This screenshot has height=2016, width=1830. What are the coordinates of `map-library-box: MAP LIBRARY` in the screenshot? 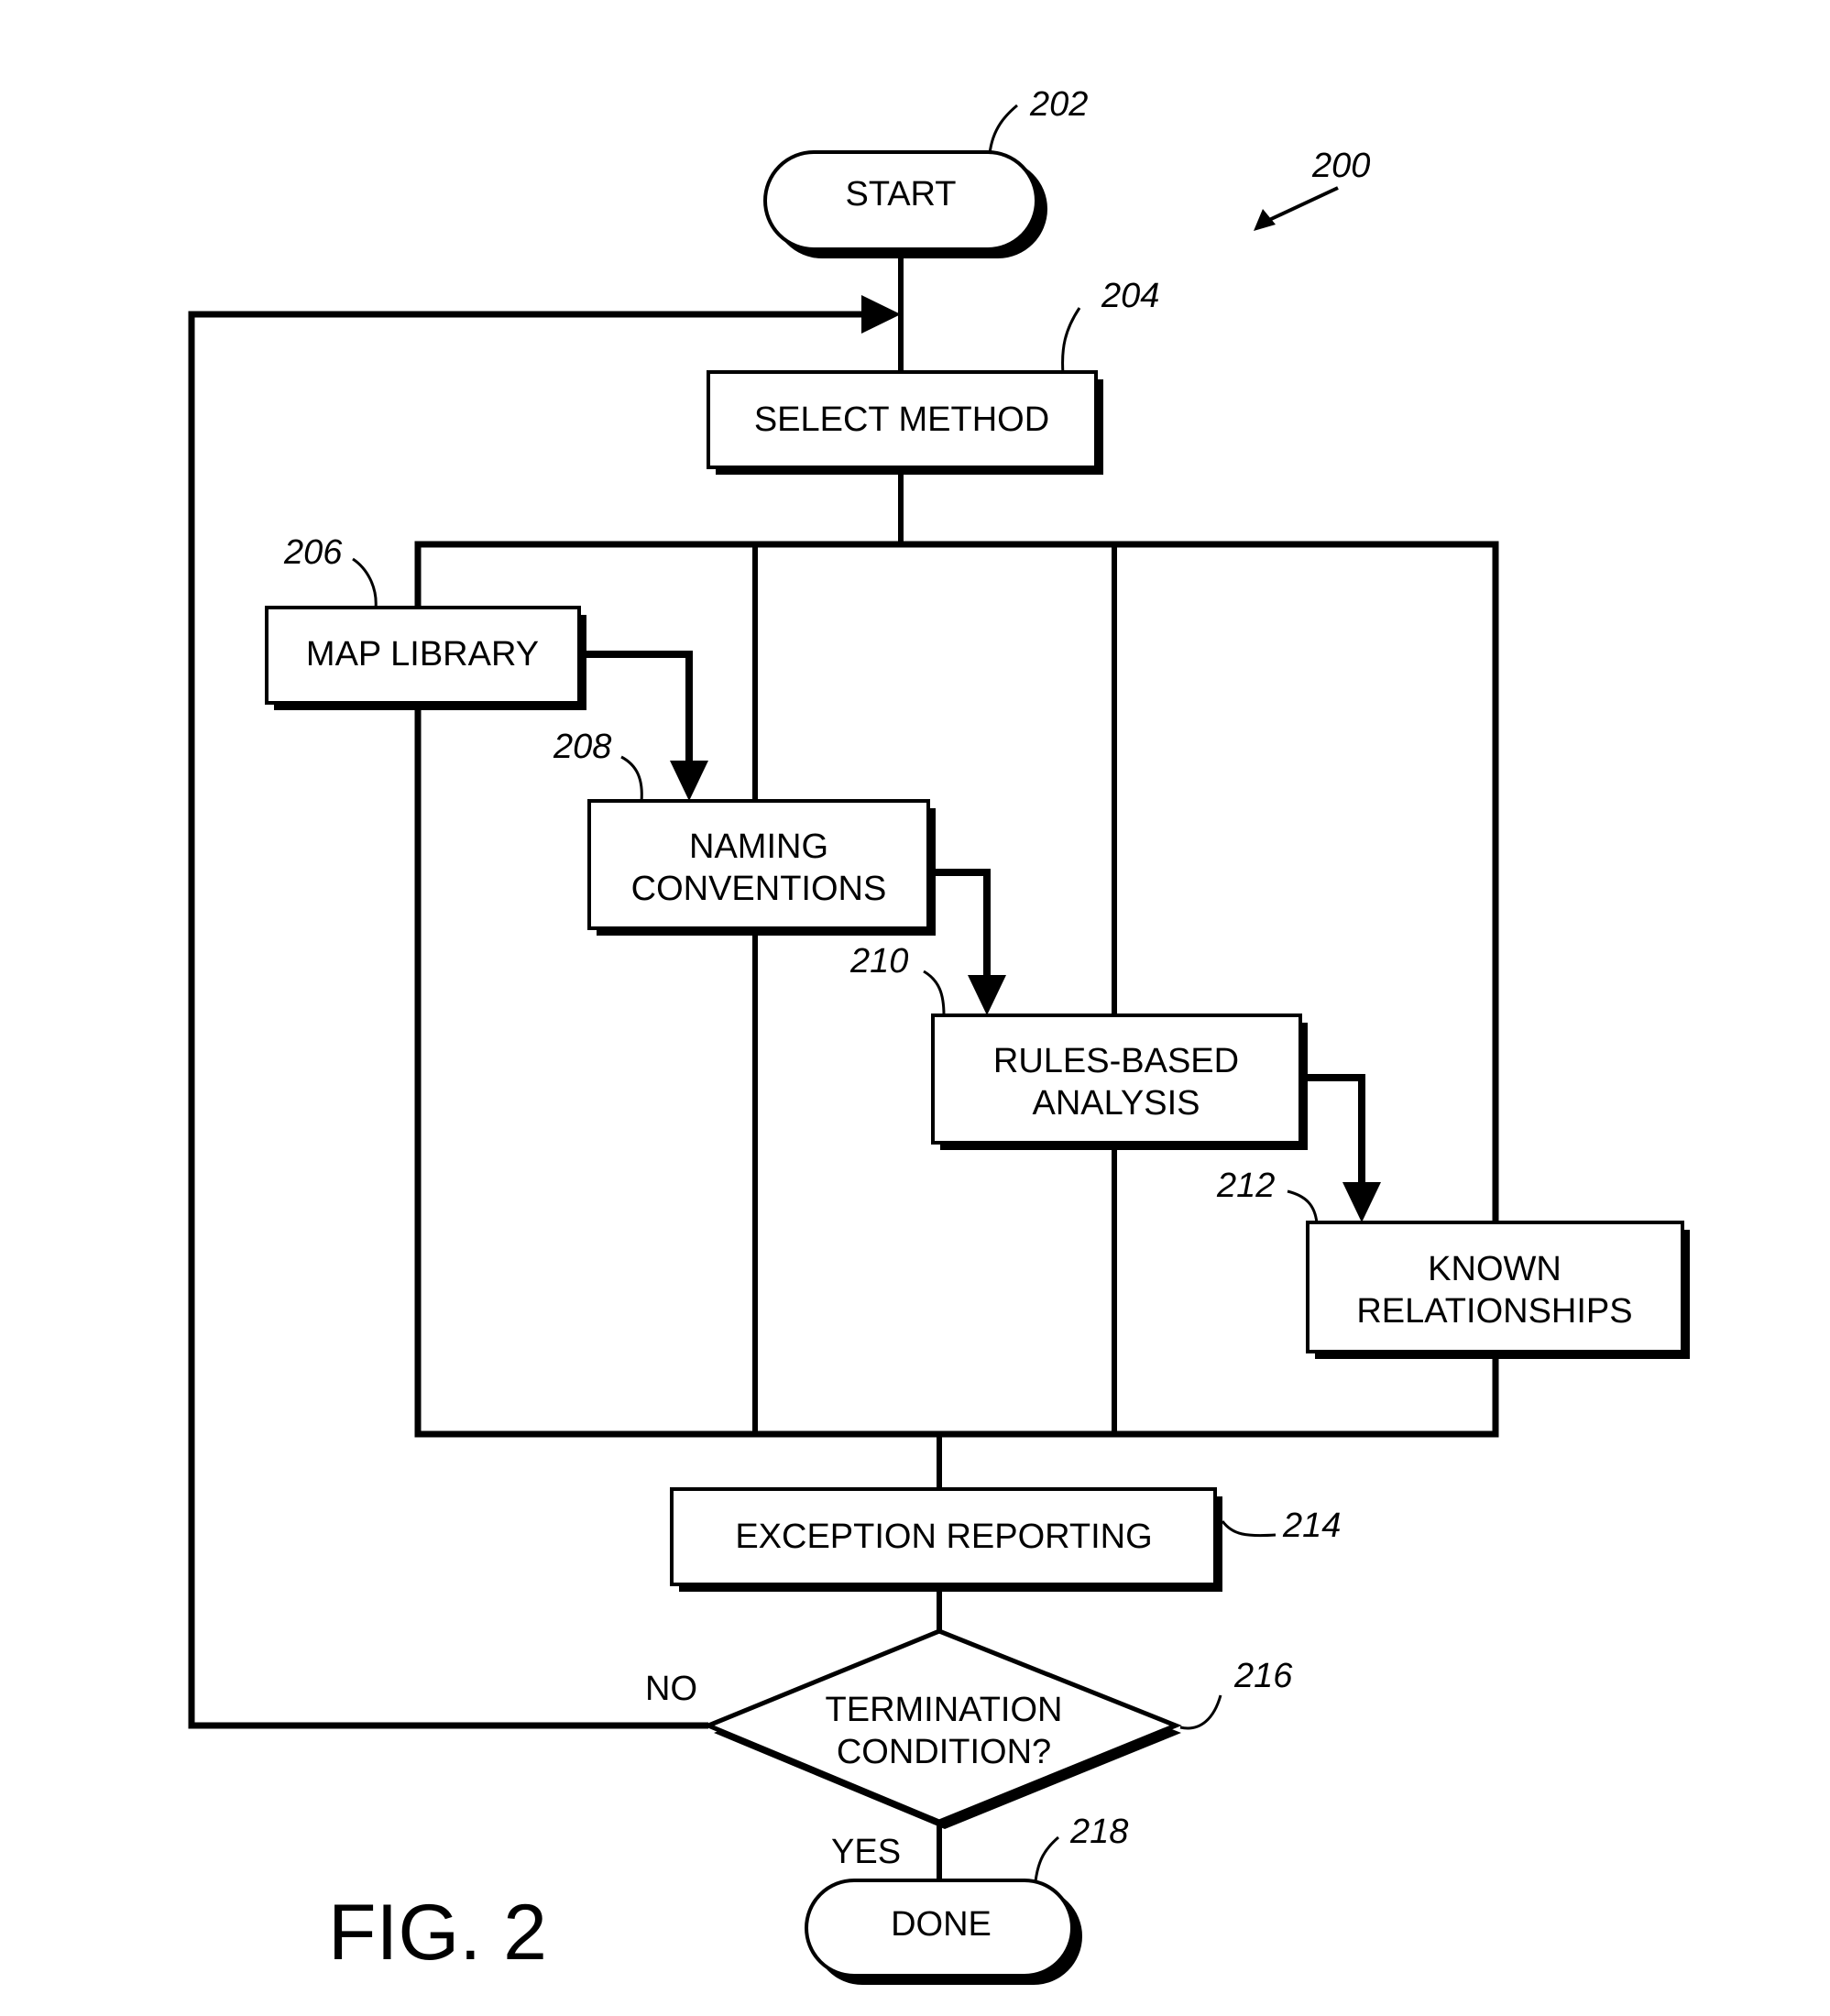 It's located at (425, 658).